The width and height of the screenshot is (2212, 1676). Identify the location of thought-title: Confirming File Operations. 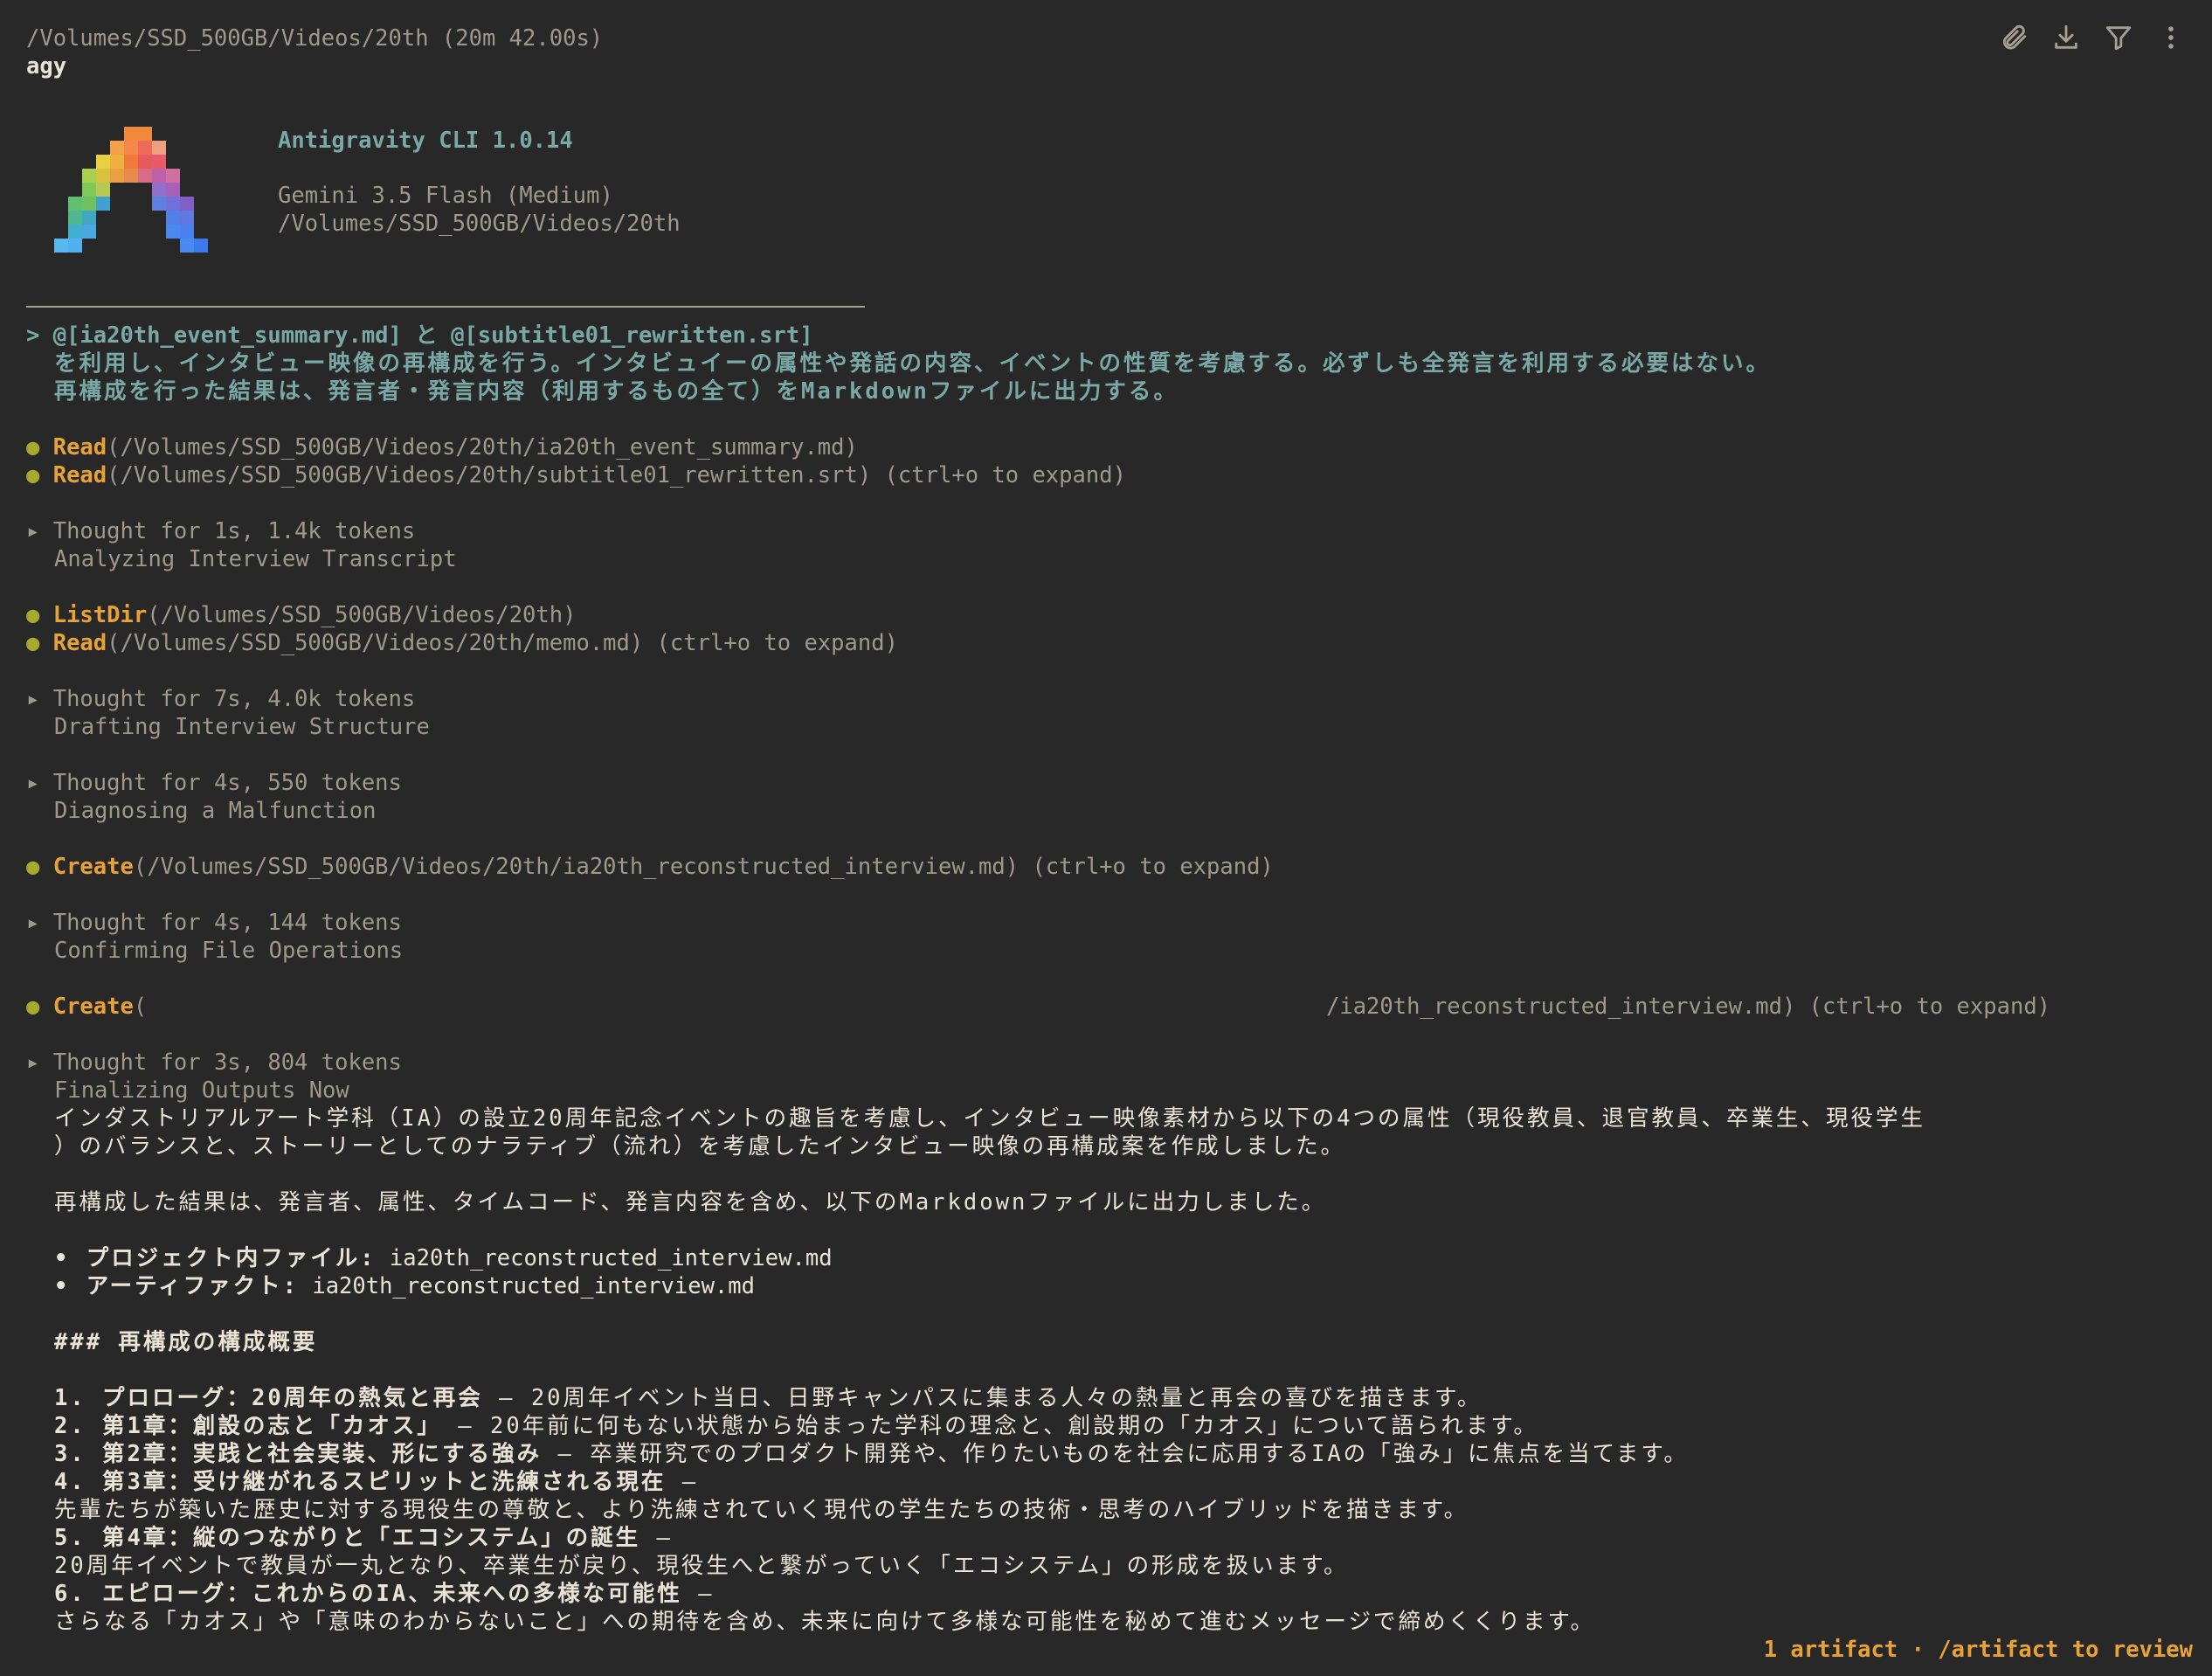
(229, 951).